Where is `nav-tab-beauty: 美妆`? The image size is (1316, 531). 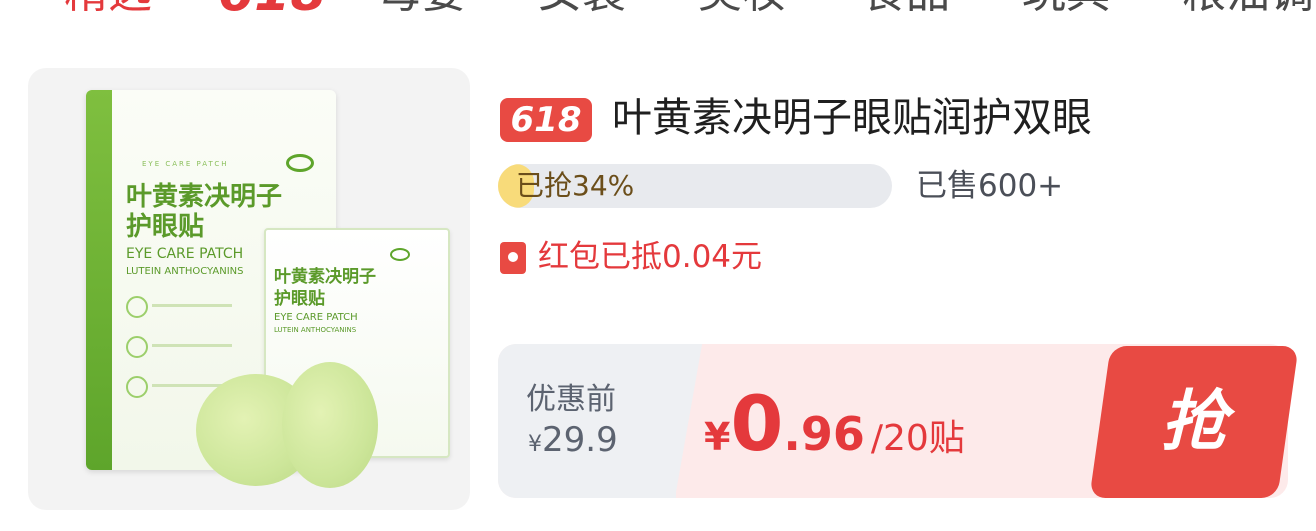 nav-tab-beauty: 美妆 is located at coordinates (742, 12).